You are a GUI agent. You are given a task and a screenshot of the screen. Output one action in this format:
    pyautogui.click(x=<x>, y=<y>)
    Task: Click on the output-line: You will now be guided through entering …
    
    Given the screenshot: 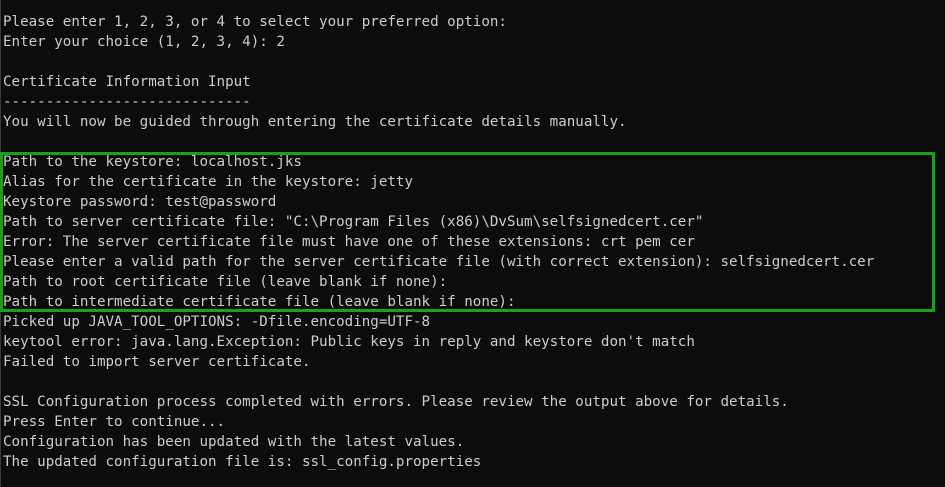 What is the action you would take?
    pyautogui.click(x=315, y=122)
    